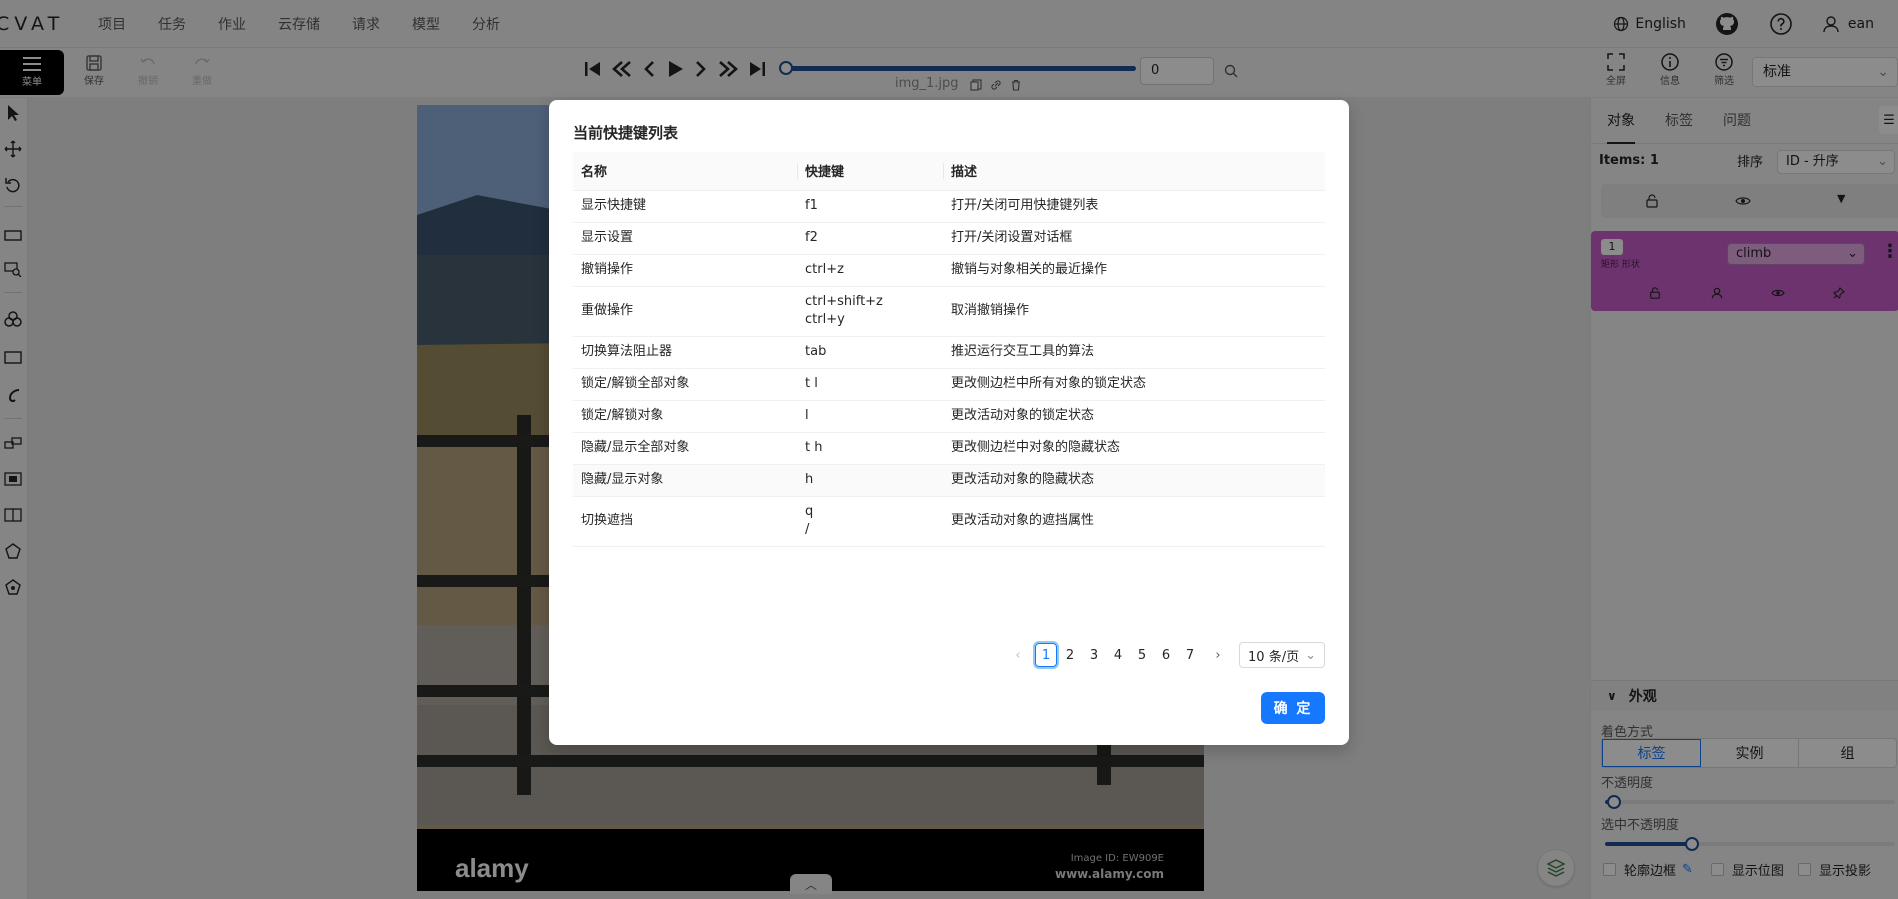 The image size is (1898, 899). Describe the element at coordinates (1134, 480) in the screenshot. I see `shortcut-description: 更改活动对象的隐藏状态` at that location.